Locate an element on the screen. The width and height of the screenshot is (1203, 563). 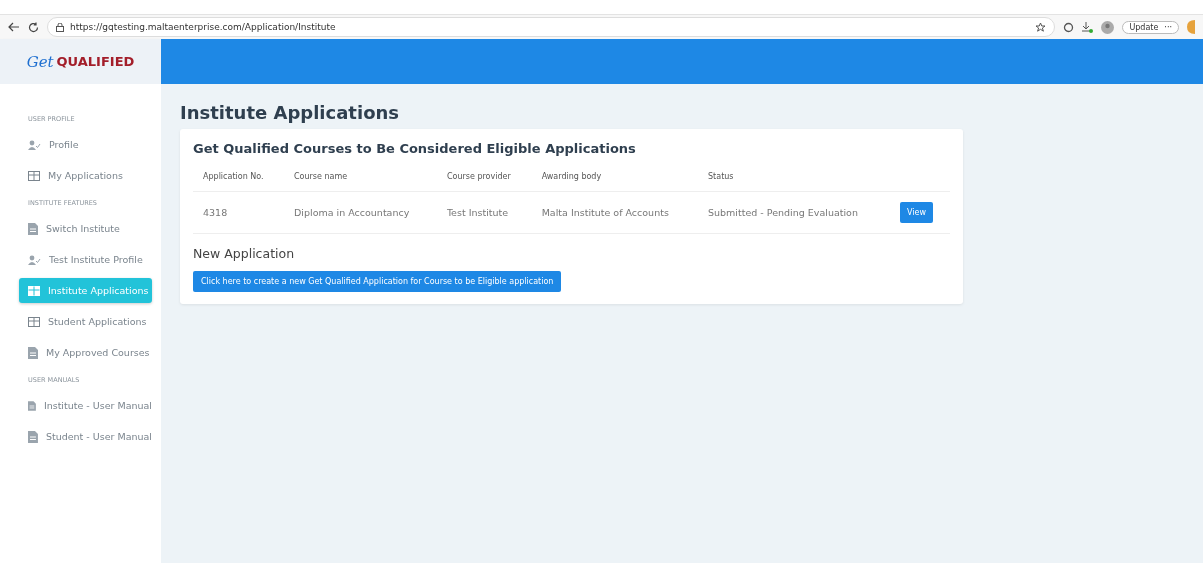
column-header: Application No. is located at coordinates (239, 179).